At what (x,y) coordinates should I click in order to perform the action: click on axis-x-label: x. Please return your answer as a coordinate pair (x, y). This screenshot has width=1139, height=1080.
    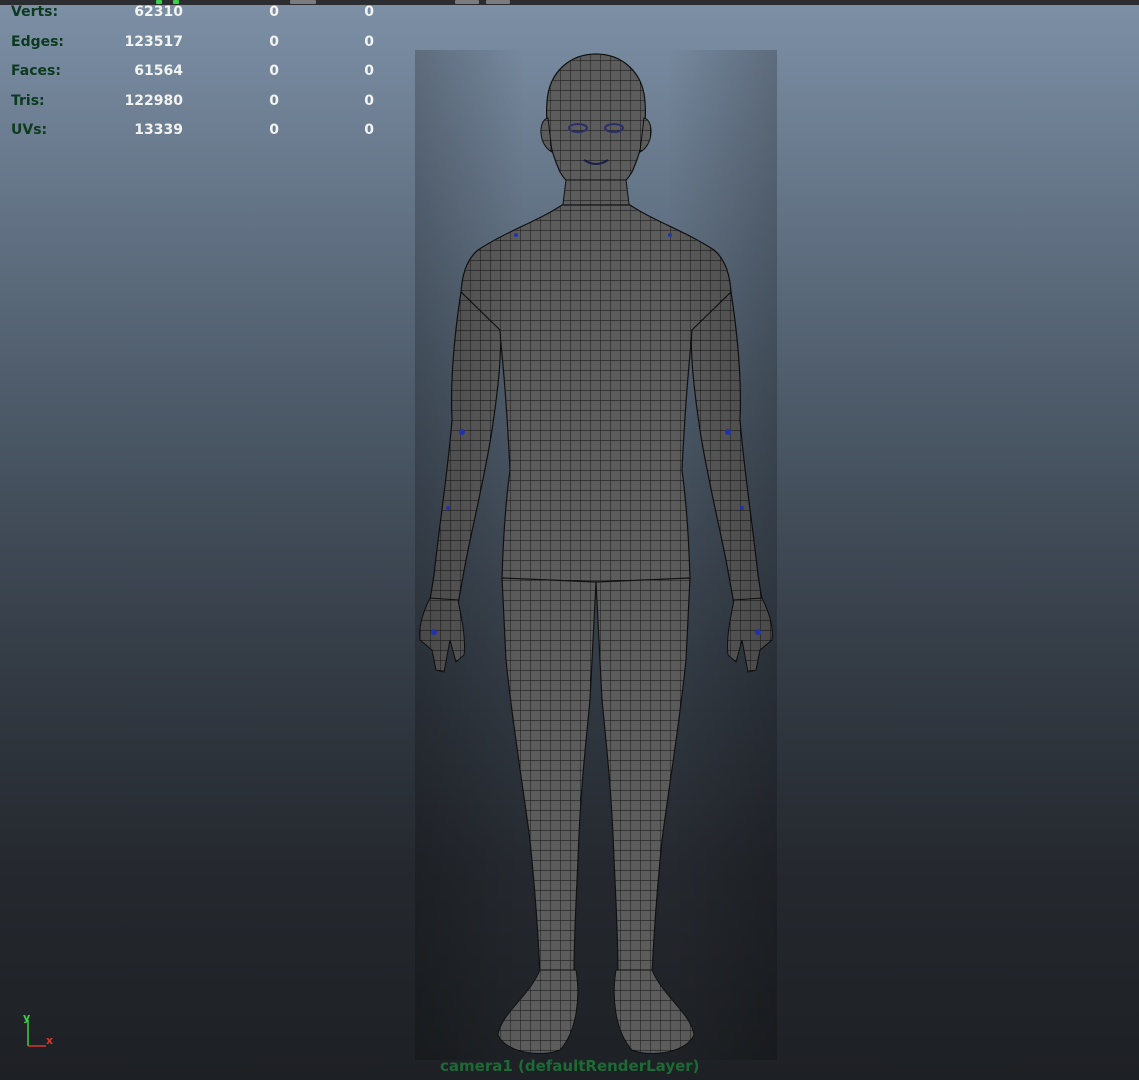
    Looking at the image, I should click on (49, 1040).